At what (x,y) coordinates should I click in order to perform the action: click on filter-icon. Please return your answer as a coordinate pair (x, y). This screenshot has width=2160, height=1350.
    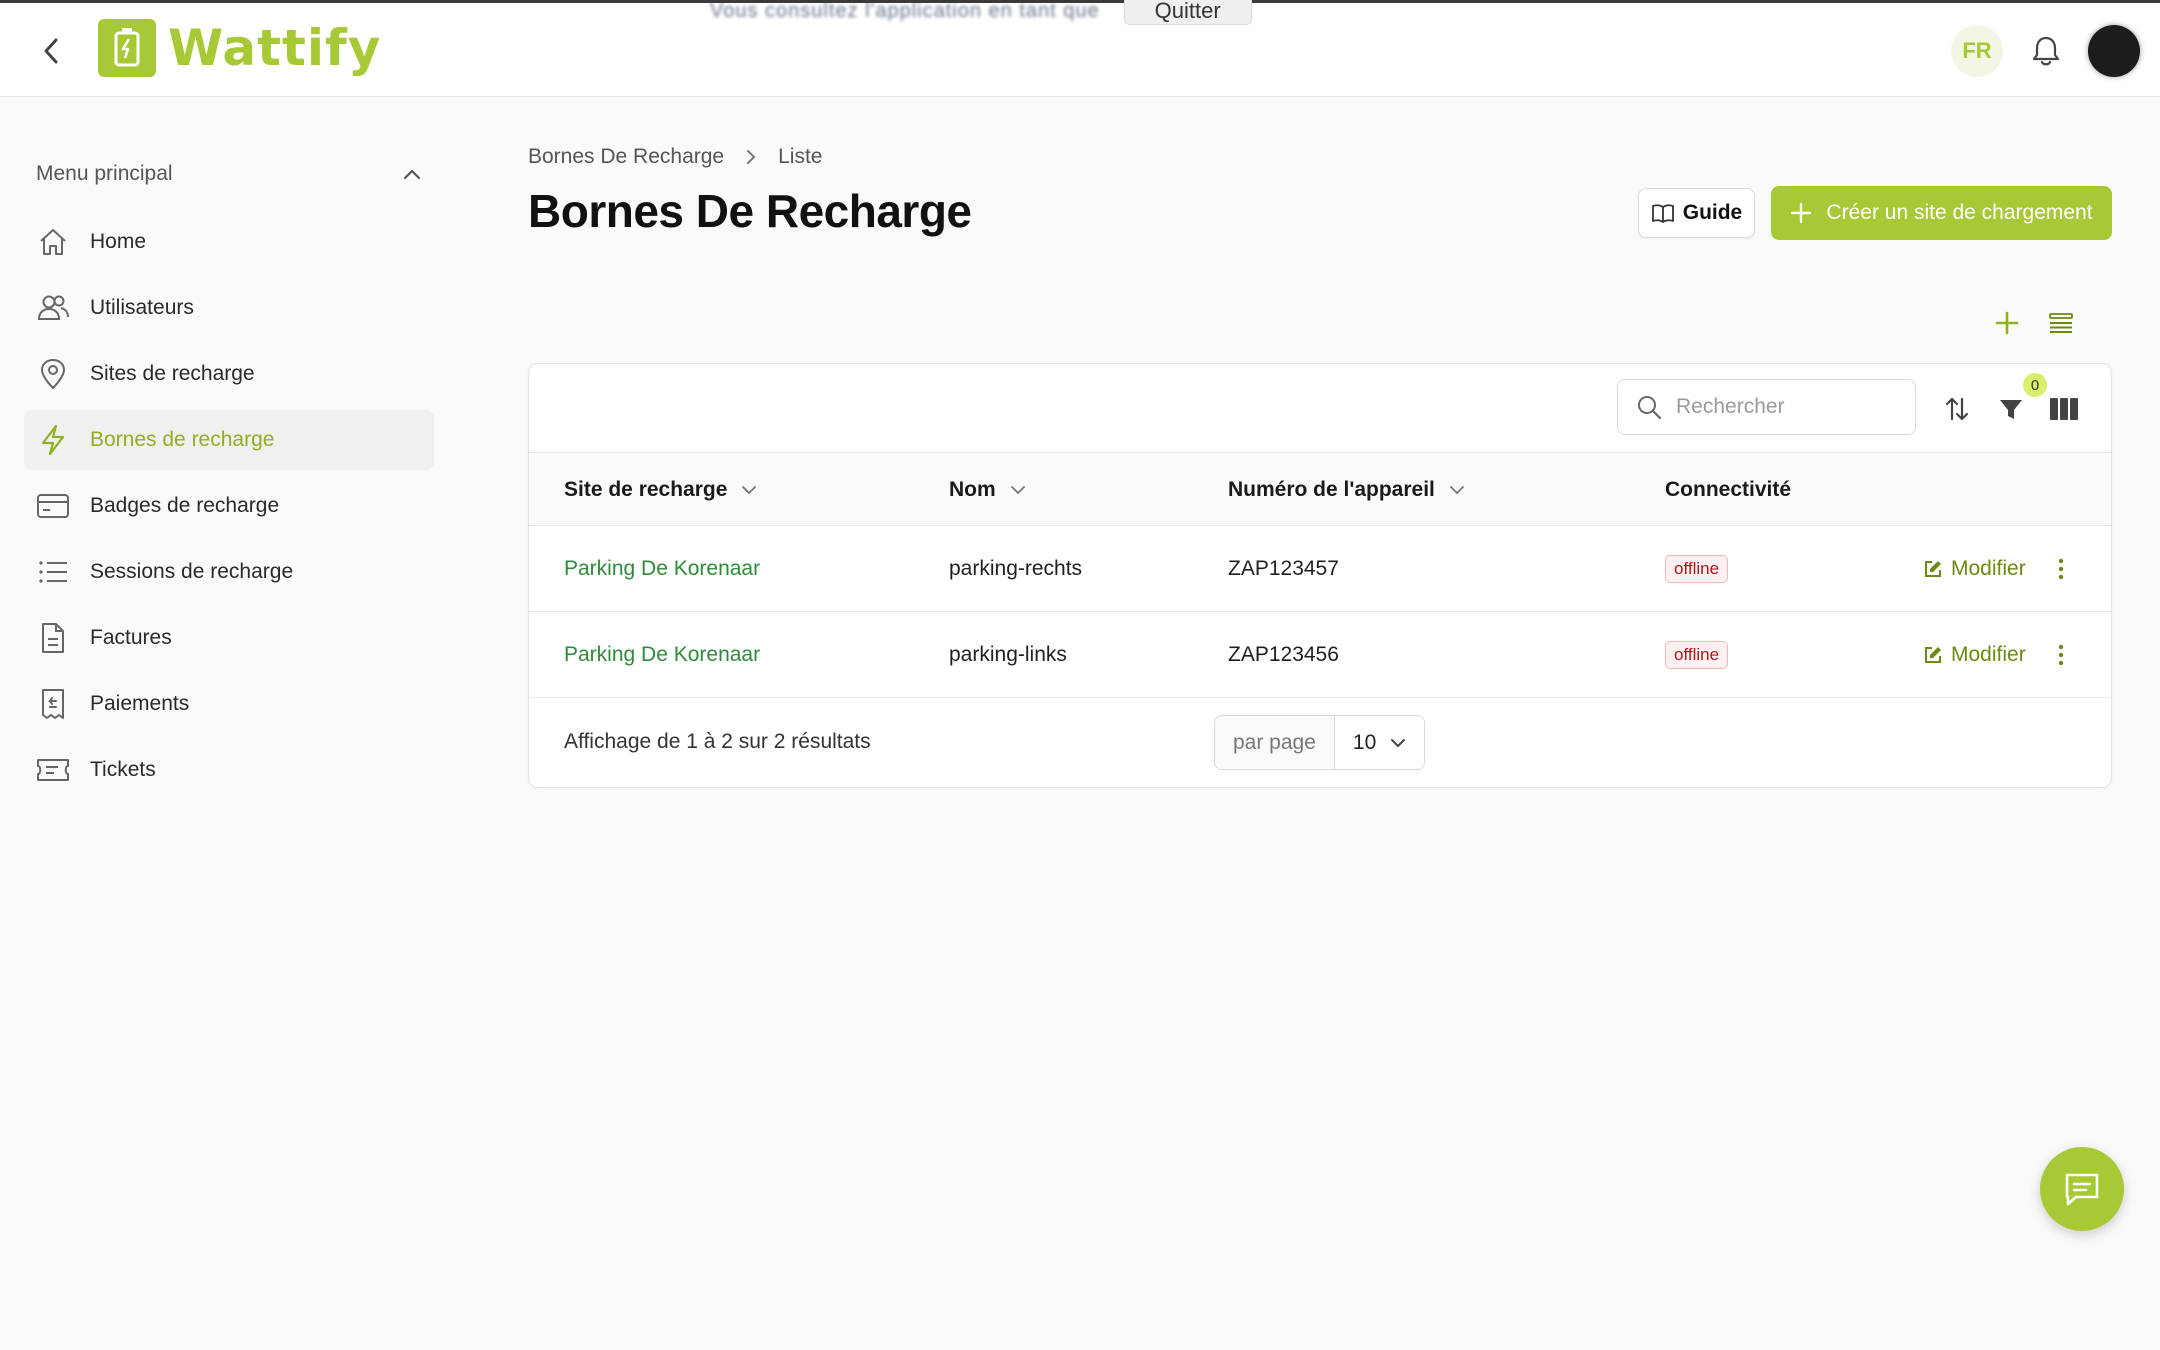
    Looking at the image, I should click on (2011, 409).